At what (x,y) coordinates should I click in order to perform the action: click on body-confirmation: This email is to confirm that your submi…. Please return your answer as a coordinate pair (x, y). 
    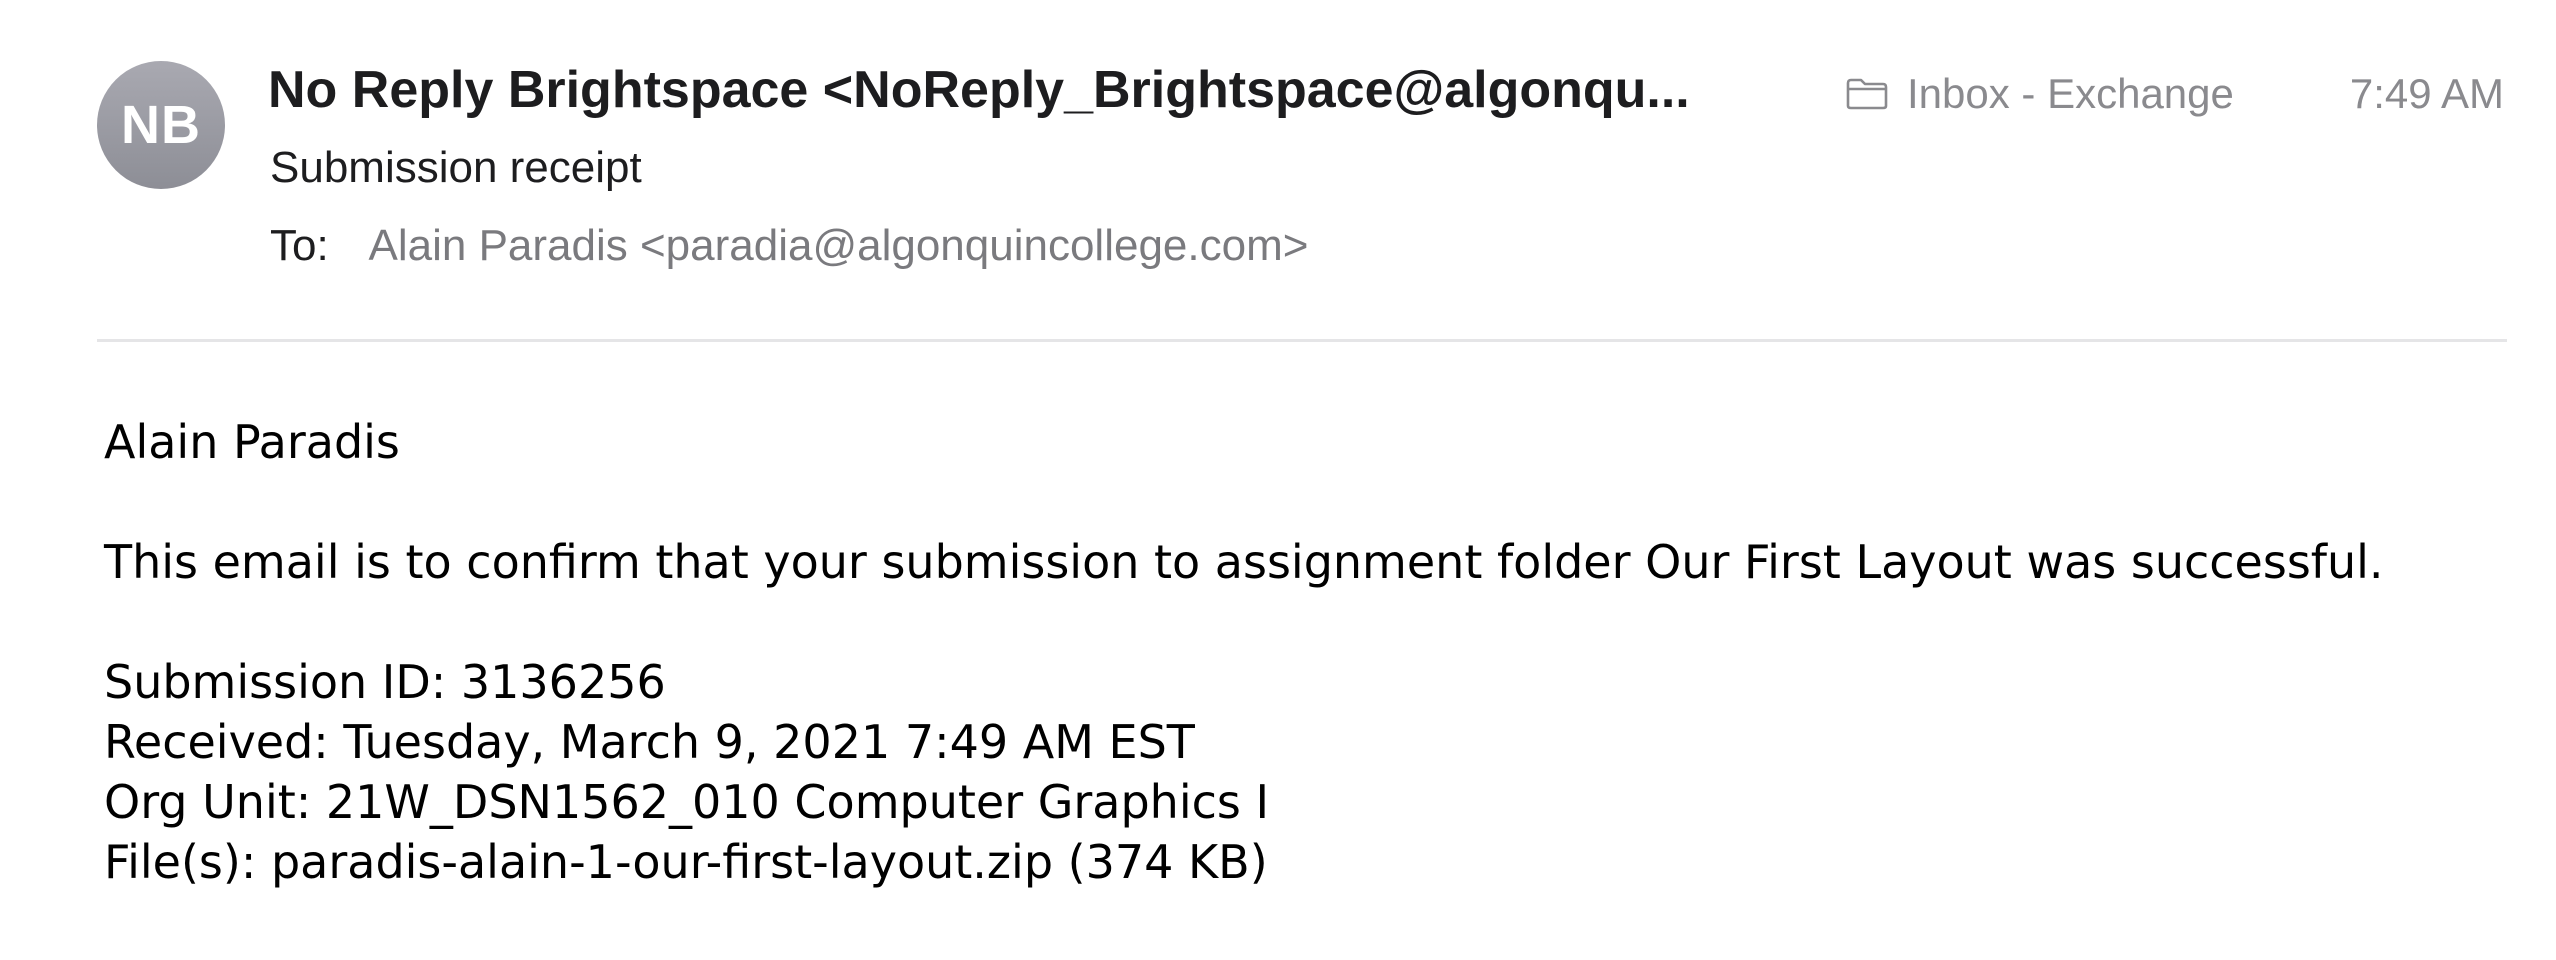
    Looking at the image, I should click on (1244, 562).